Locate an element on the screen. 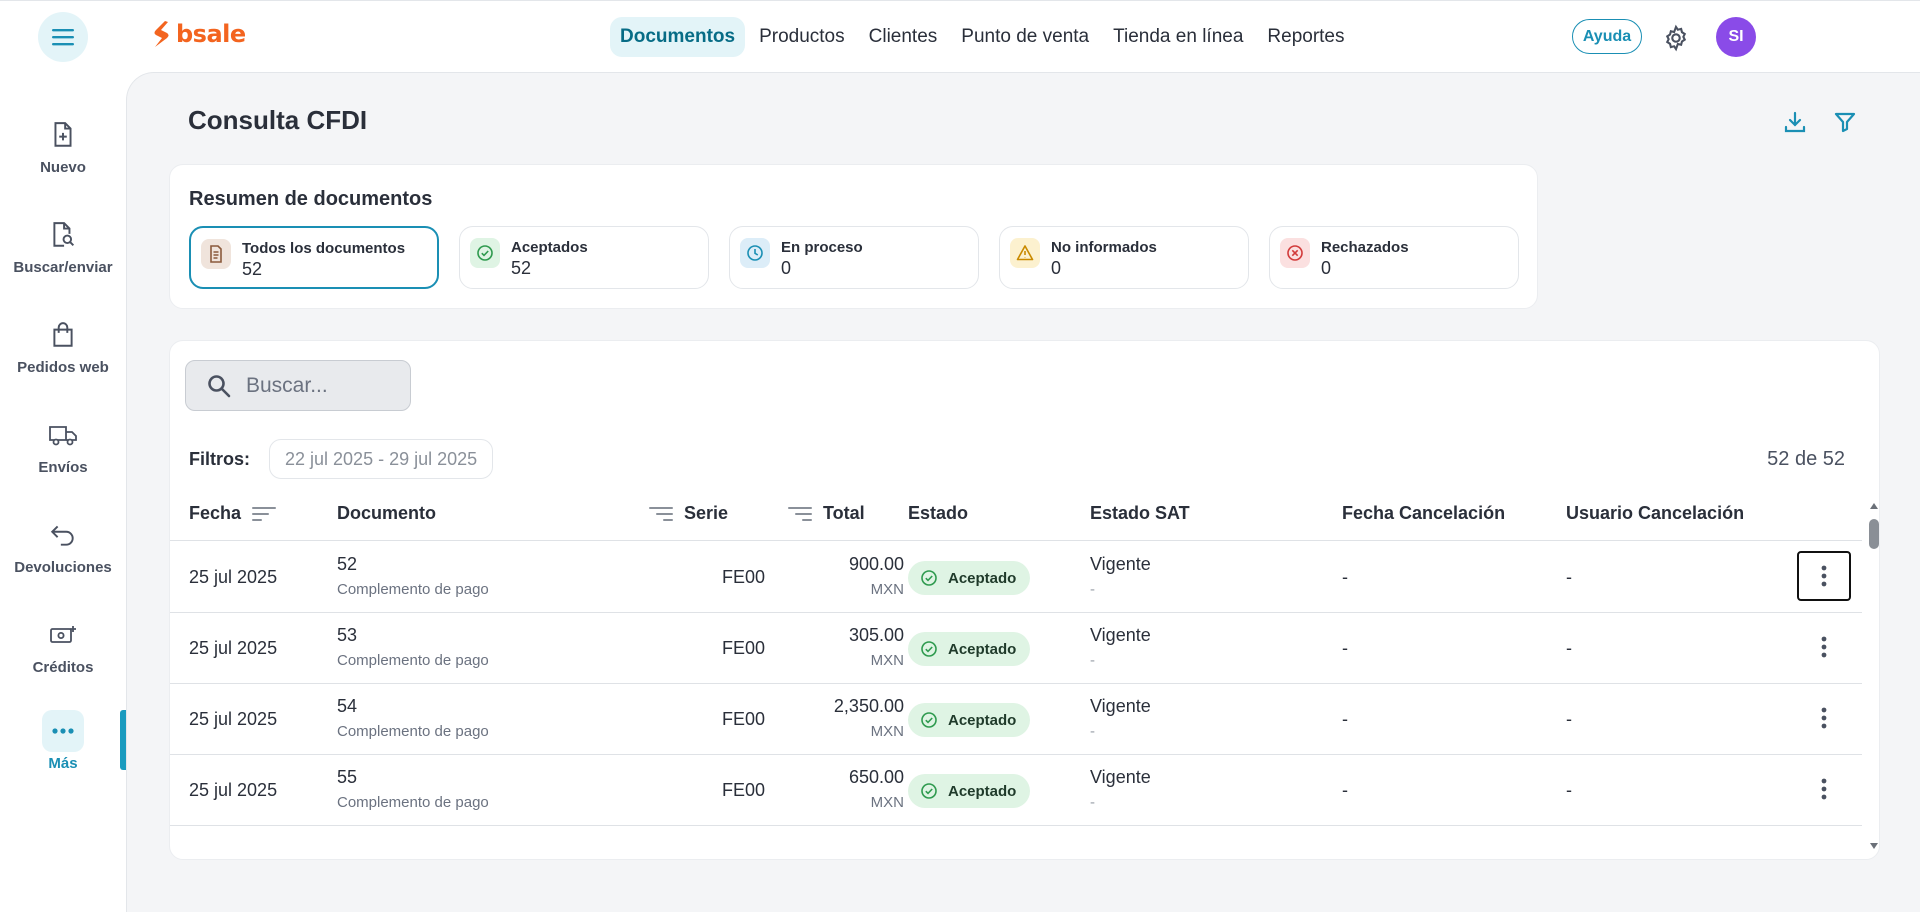  download-button is located at coordinates (1795, 122).